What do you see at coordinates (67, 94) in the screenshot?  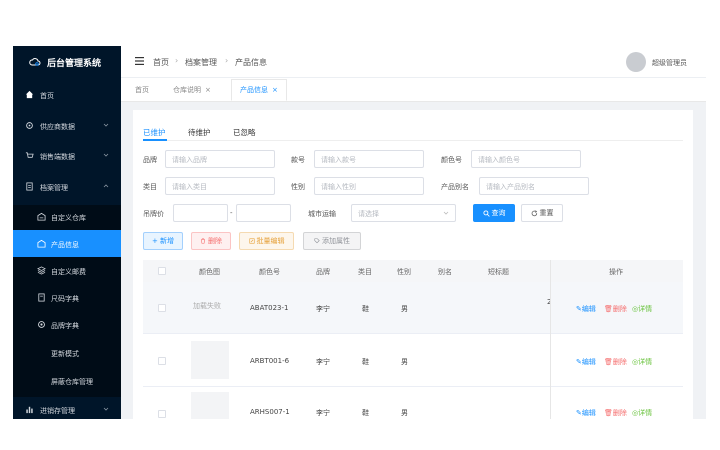 I see `sidebar-item-home: 首页` at bounding box center [67, 94].